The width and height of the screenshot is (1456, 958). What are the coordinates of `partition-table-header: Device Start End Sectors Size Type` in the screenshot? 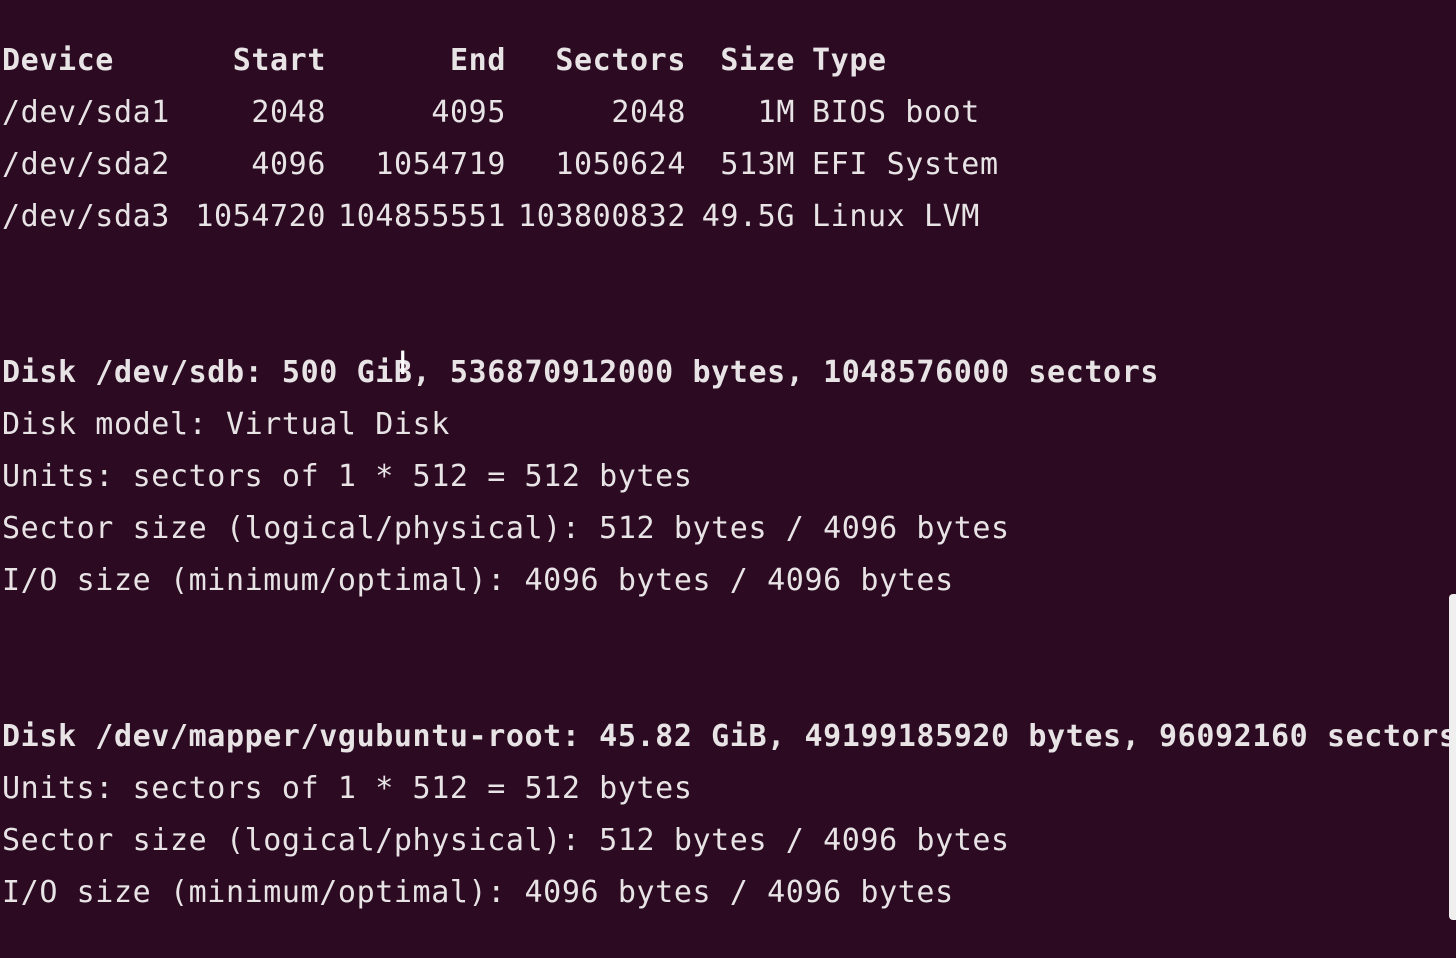 It's located at (550, 61).